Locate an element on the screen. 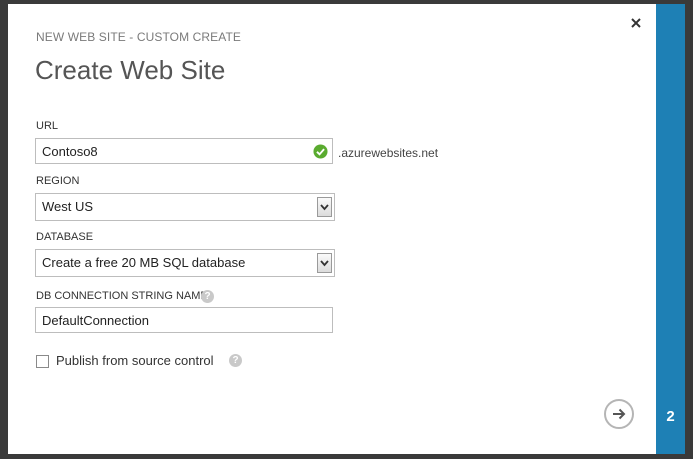  url-input is located at coordinates (184, 151).